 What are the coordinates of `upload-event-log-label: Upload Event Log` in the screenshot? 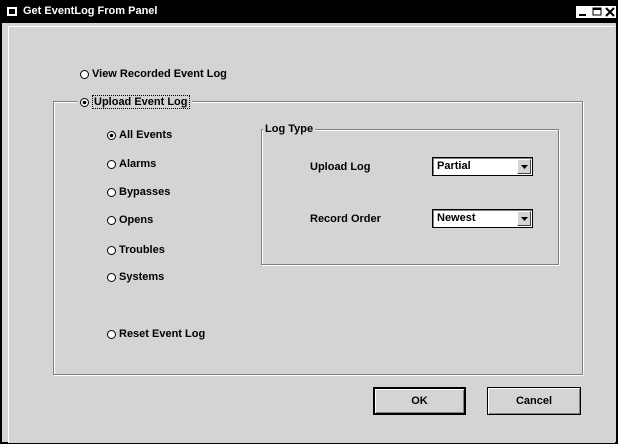 It's located at (141, 102).